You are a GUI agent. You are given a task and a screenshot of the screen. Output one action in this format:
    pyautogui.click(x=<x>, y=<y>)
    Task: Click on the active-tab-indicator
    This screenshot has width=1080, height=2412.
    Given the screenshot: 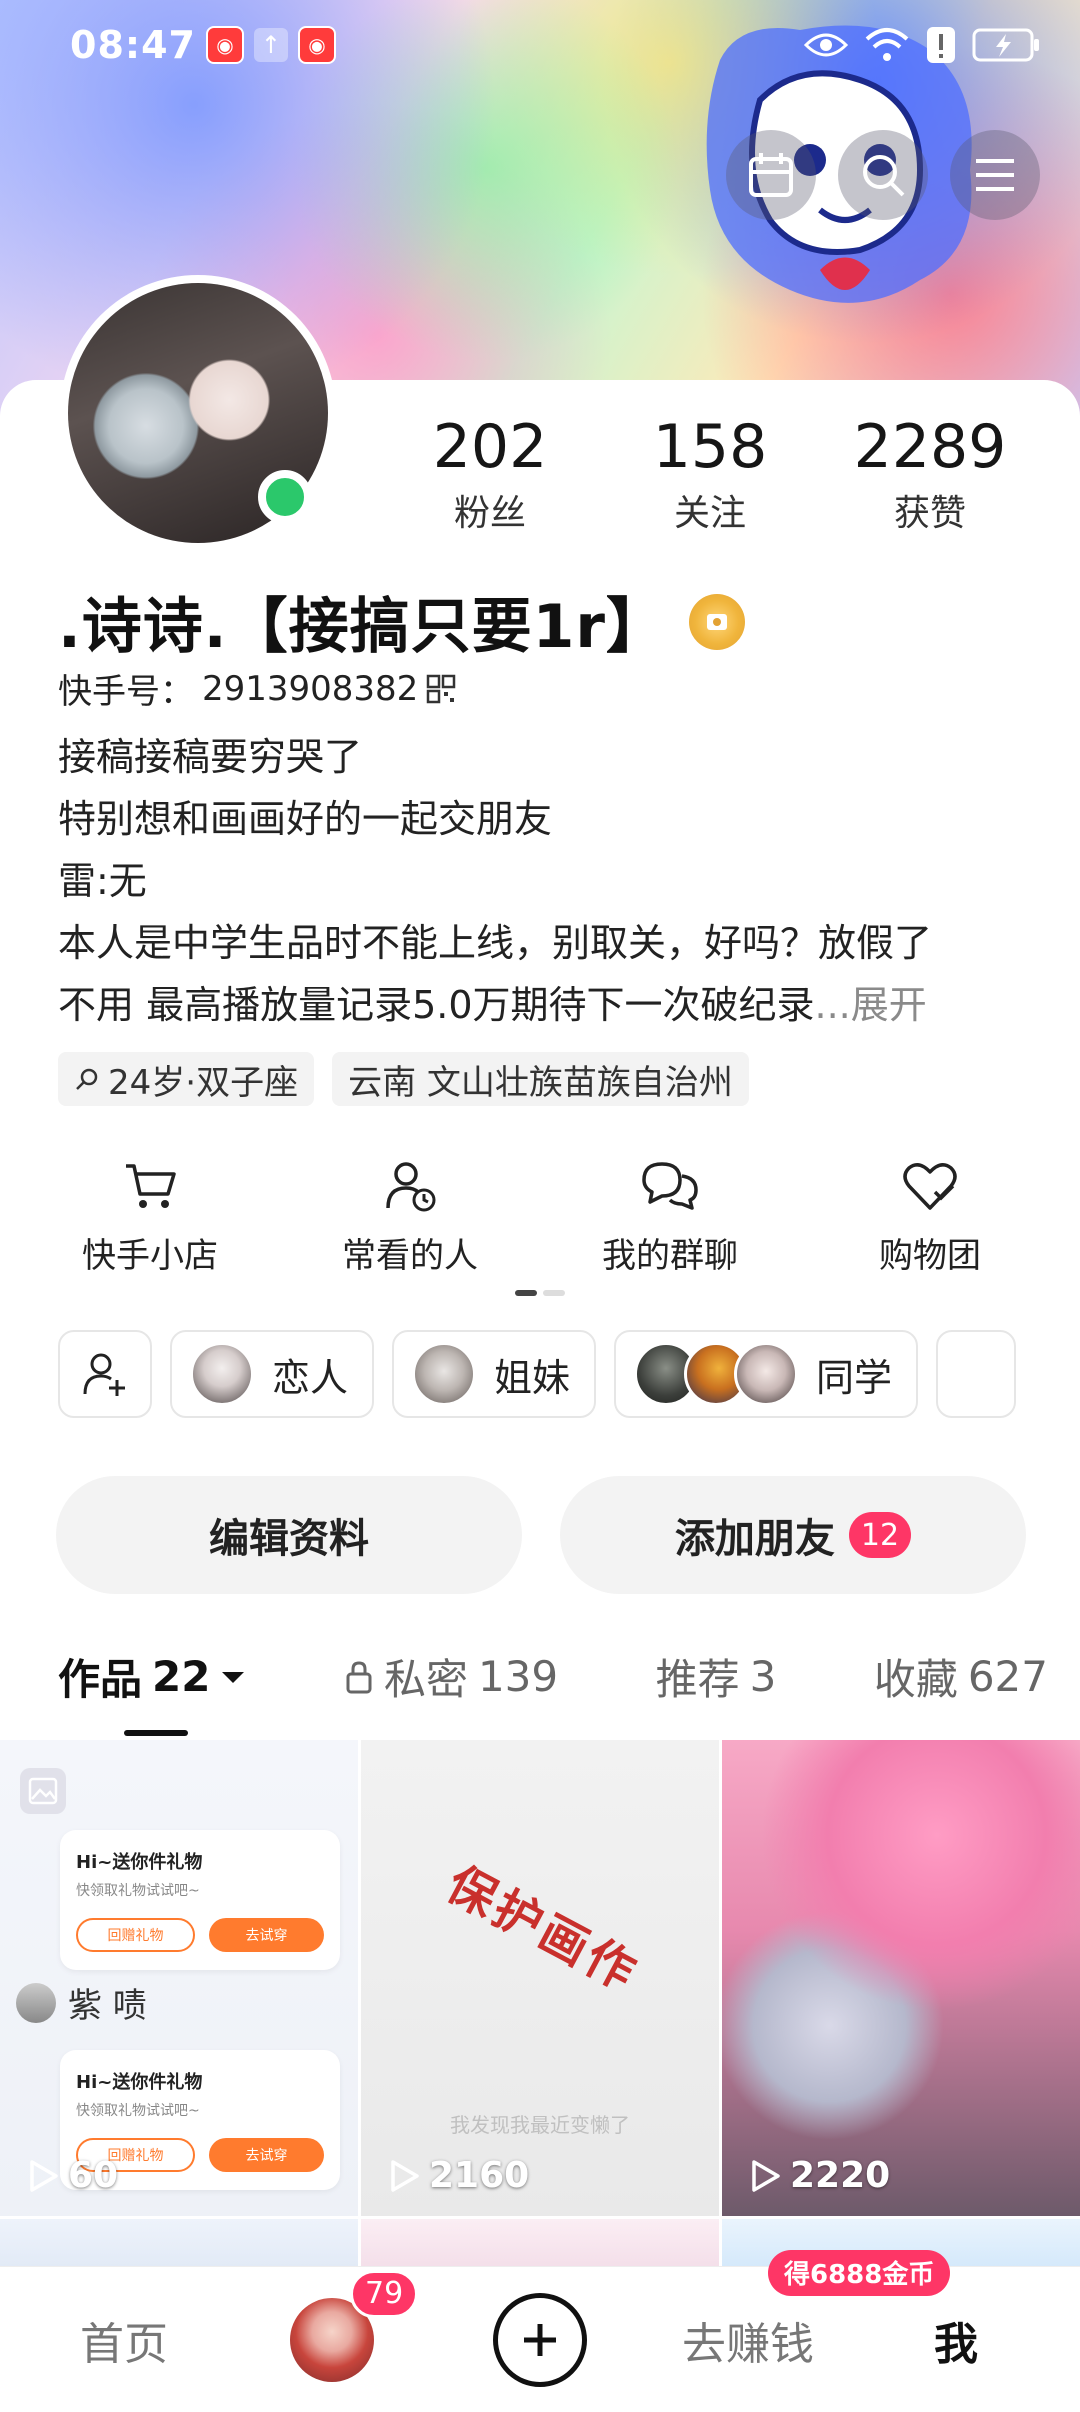 What is the action you would take?
    pyautogui.click(x=156, y=1733)
    